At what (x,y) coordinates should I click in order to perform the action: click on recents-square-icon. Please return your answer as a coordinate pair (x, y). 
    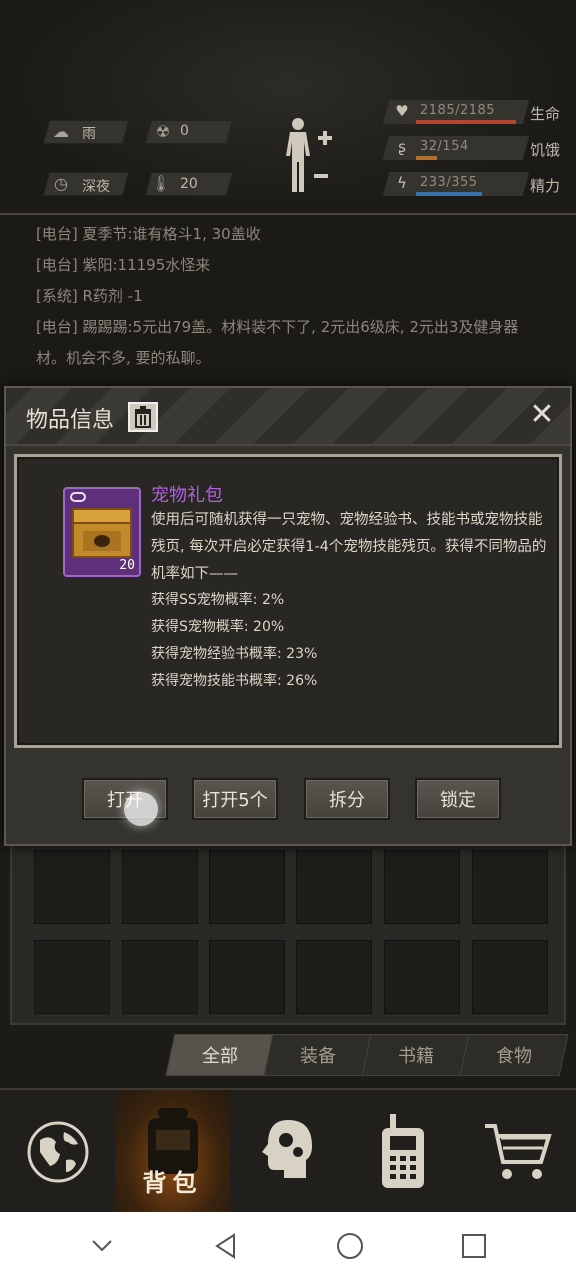
    Looking at the image, I should click on (474, 1246).